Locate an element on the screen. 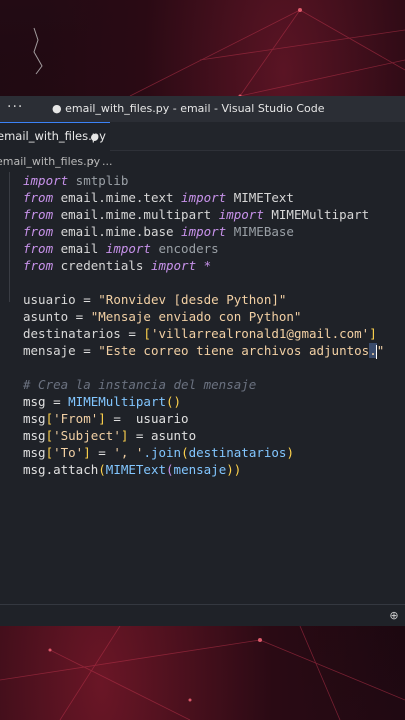 This screenshot has width=405, height=720. panel-divider is located at coordinates (202, 604).